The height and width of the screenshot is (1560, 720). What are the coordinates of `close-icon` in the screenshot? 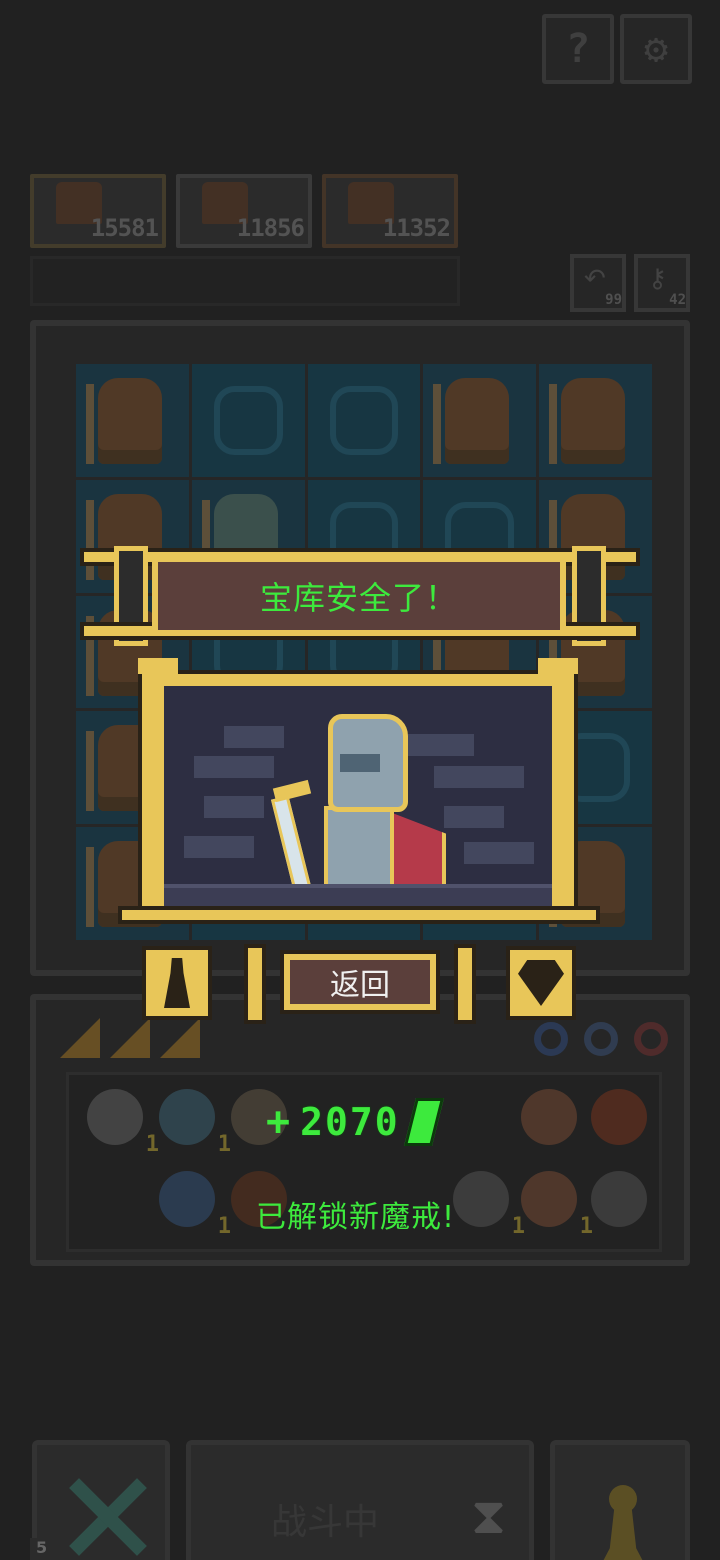 It's located at (107, 1515).